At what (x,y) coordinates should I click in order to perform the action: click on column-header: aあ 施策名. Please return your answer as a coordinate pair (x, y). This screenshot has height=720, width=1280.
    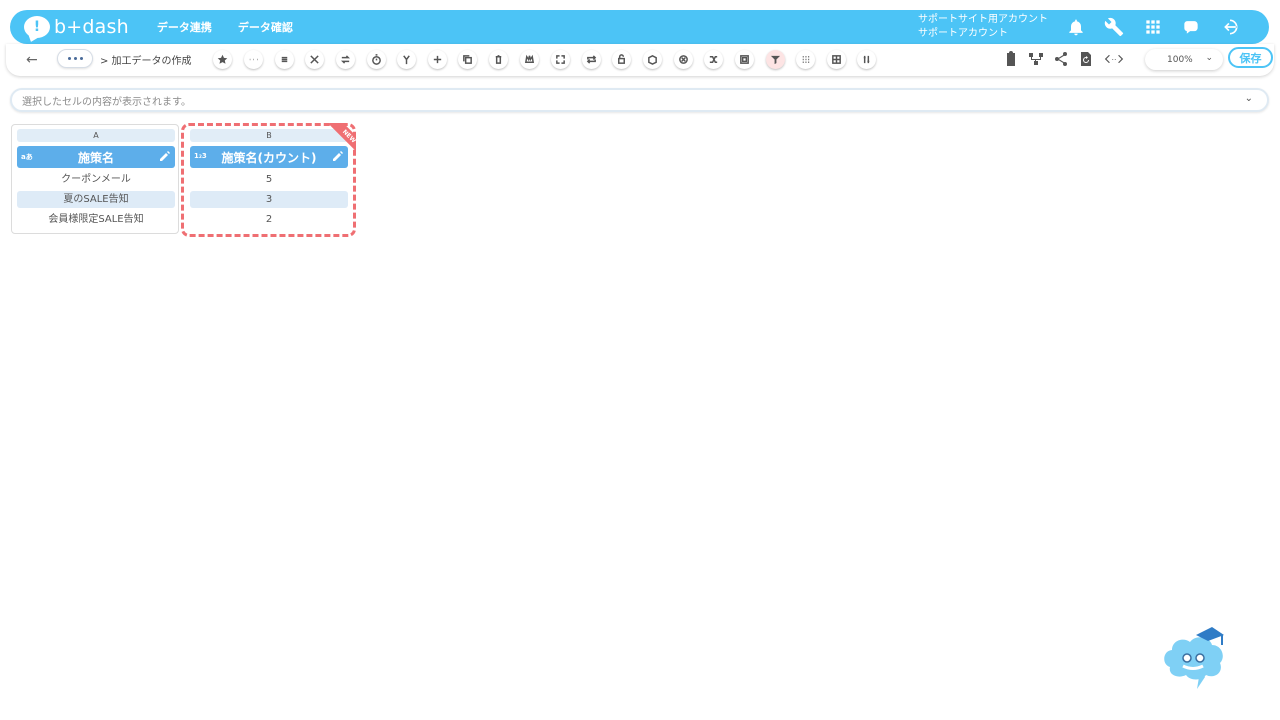
    Looking at the image, I should click on (96, 157).